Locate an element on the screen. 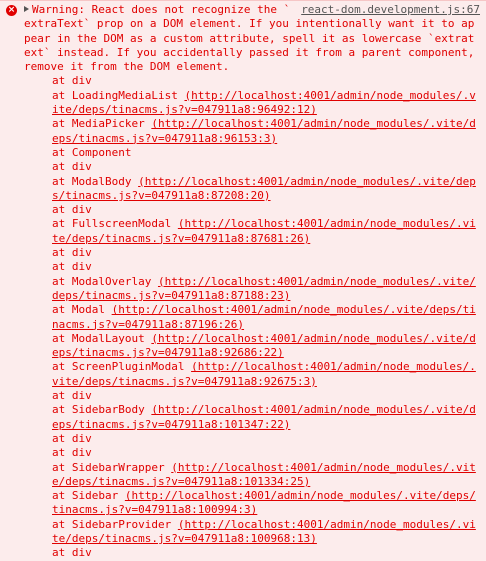 The width and height of the screenshot is (486, 561). stack-frame-function: at ModalLayout is located at coordinates (98, 338).